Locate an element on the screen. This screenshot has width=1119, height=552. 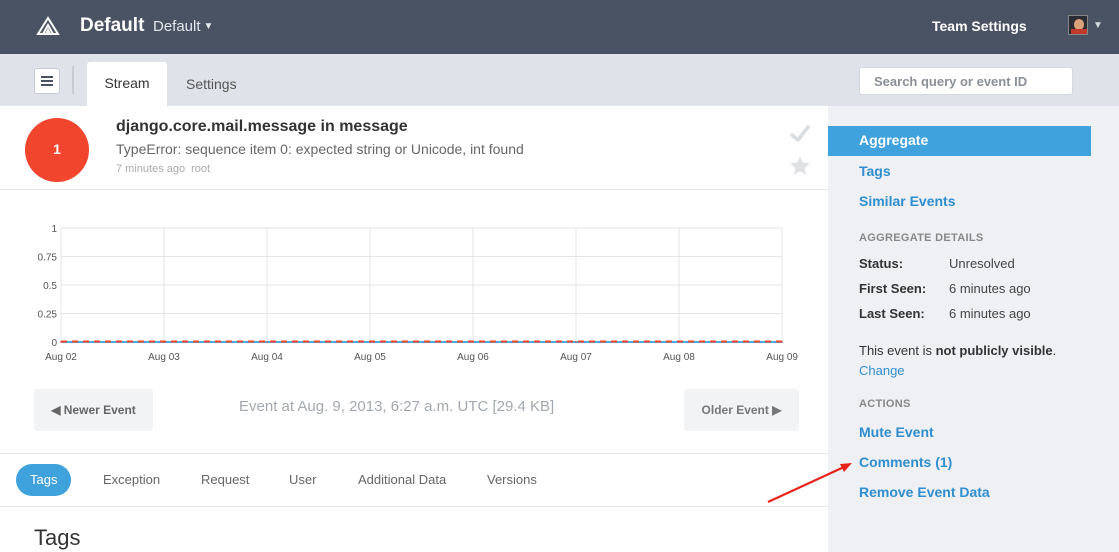
tab-additional-data: Additional Data is located at coordinates (402, 480).